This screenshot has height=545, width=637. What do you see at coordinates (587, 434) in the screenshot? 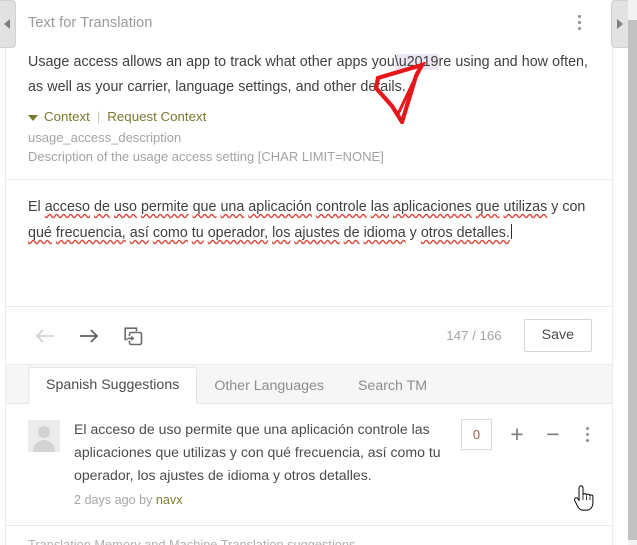
I see `suggestion-kebab-menu-icon` at bounding box center [587, 434].